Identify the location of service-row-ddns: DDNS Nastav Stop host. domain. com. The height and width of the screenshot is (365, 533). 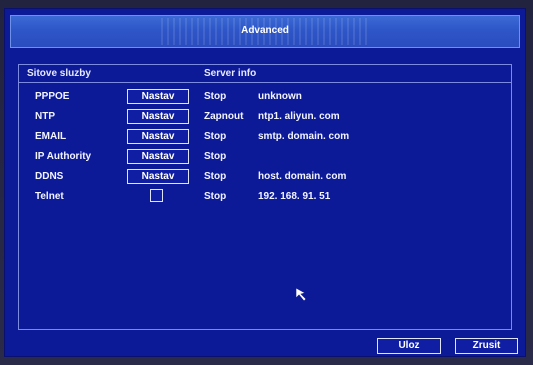
(265, 177).